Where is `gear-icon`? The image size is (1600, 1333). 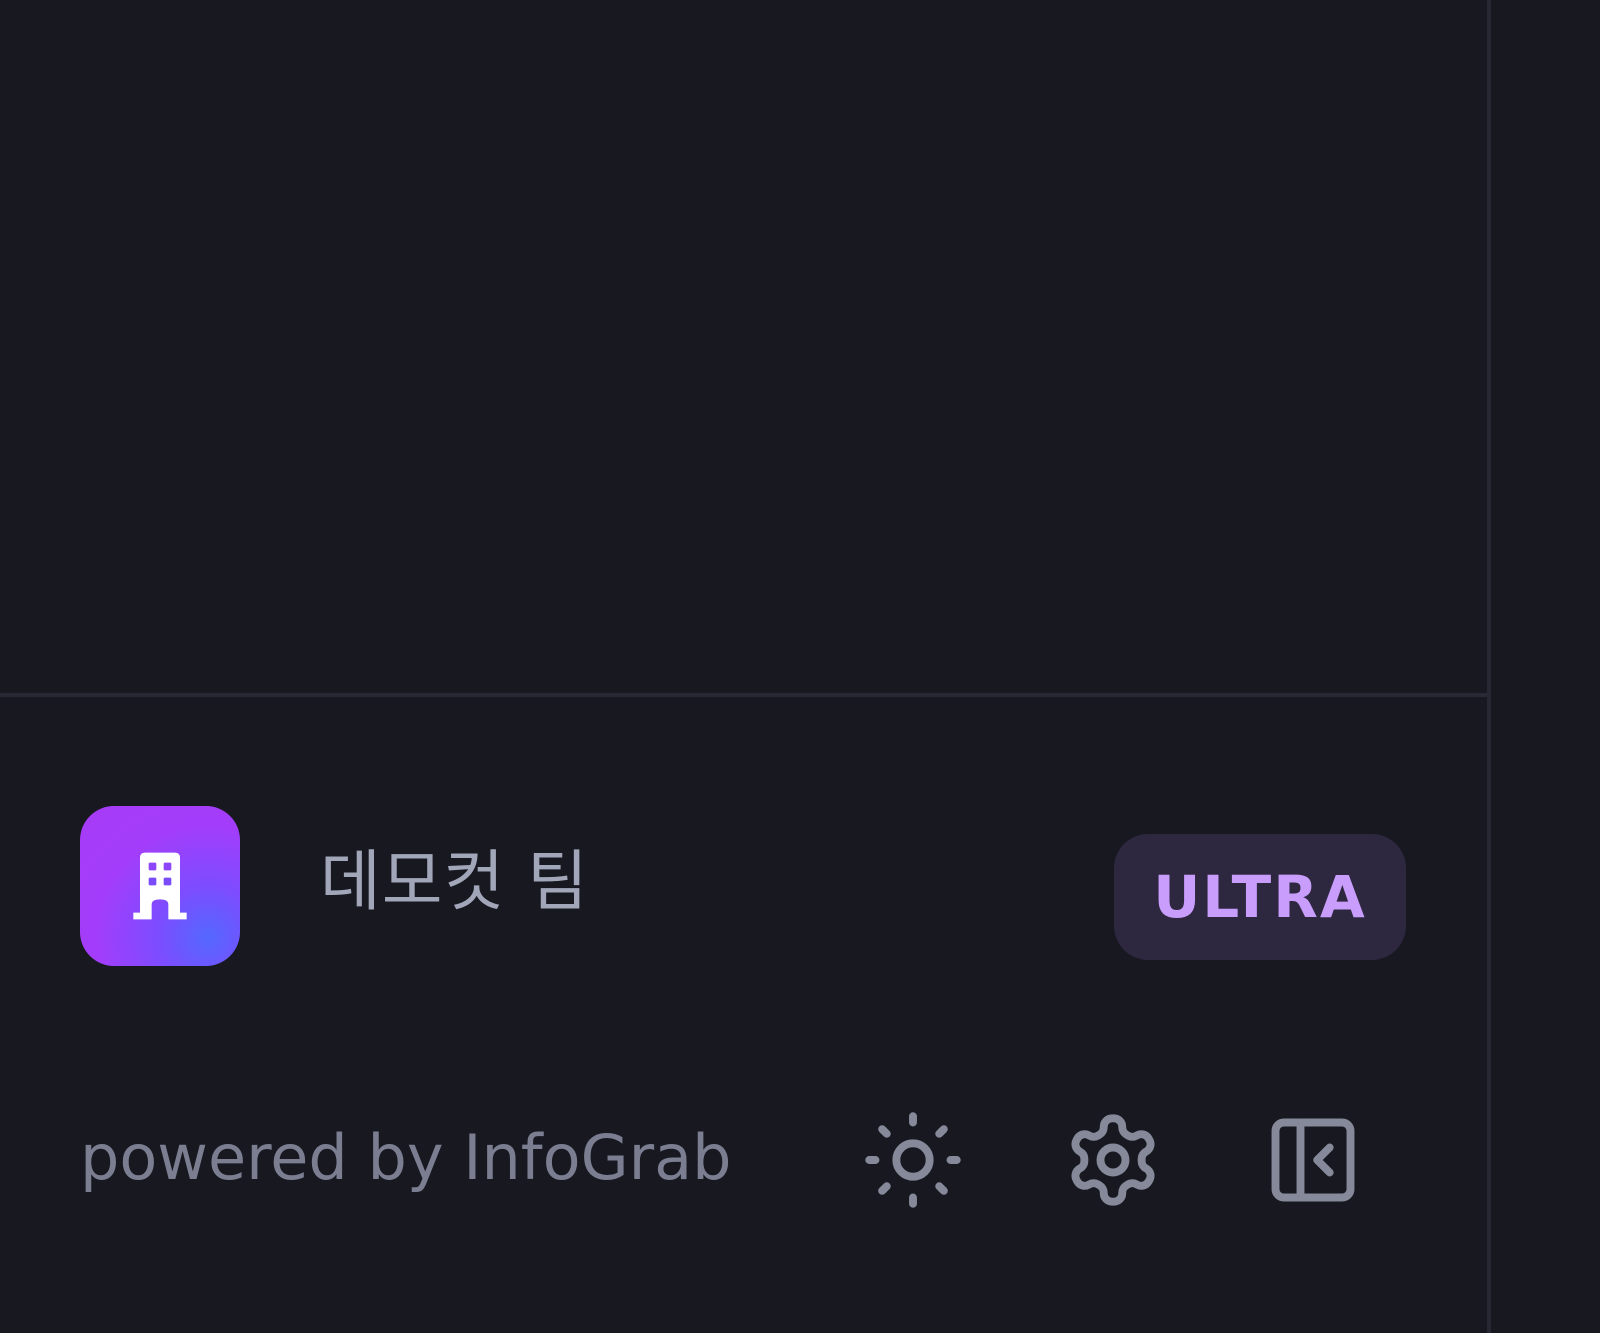 gear-icon is located at coordinates (1113, 1160).